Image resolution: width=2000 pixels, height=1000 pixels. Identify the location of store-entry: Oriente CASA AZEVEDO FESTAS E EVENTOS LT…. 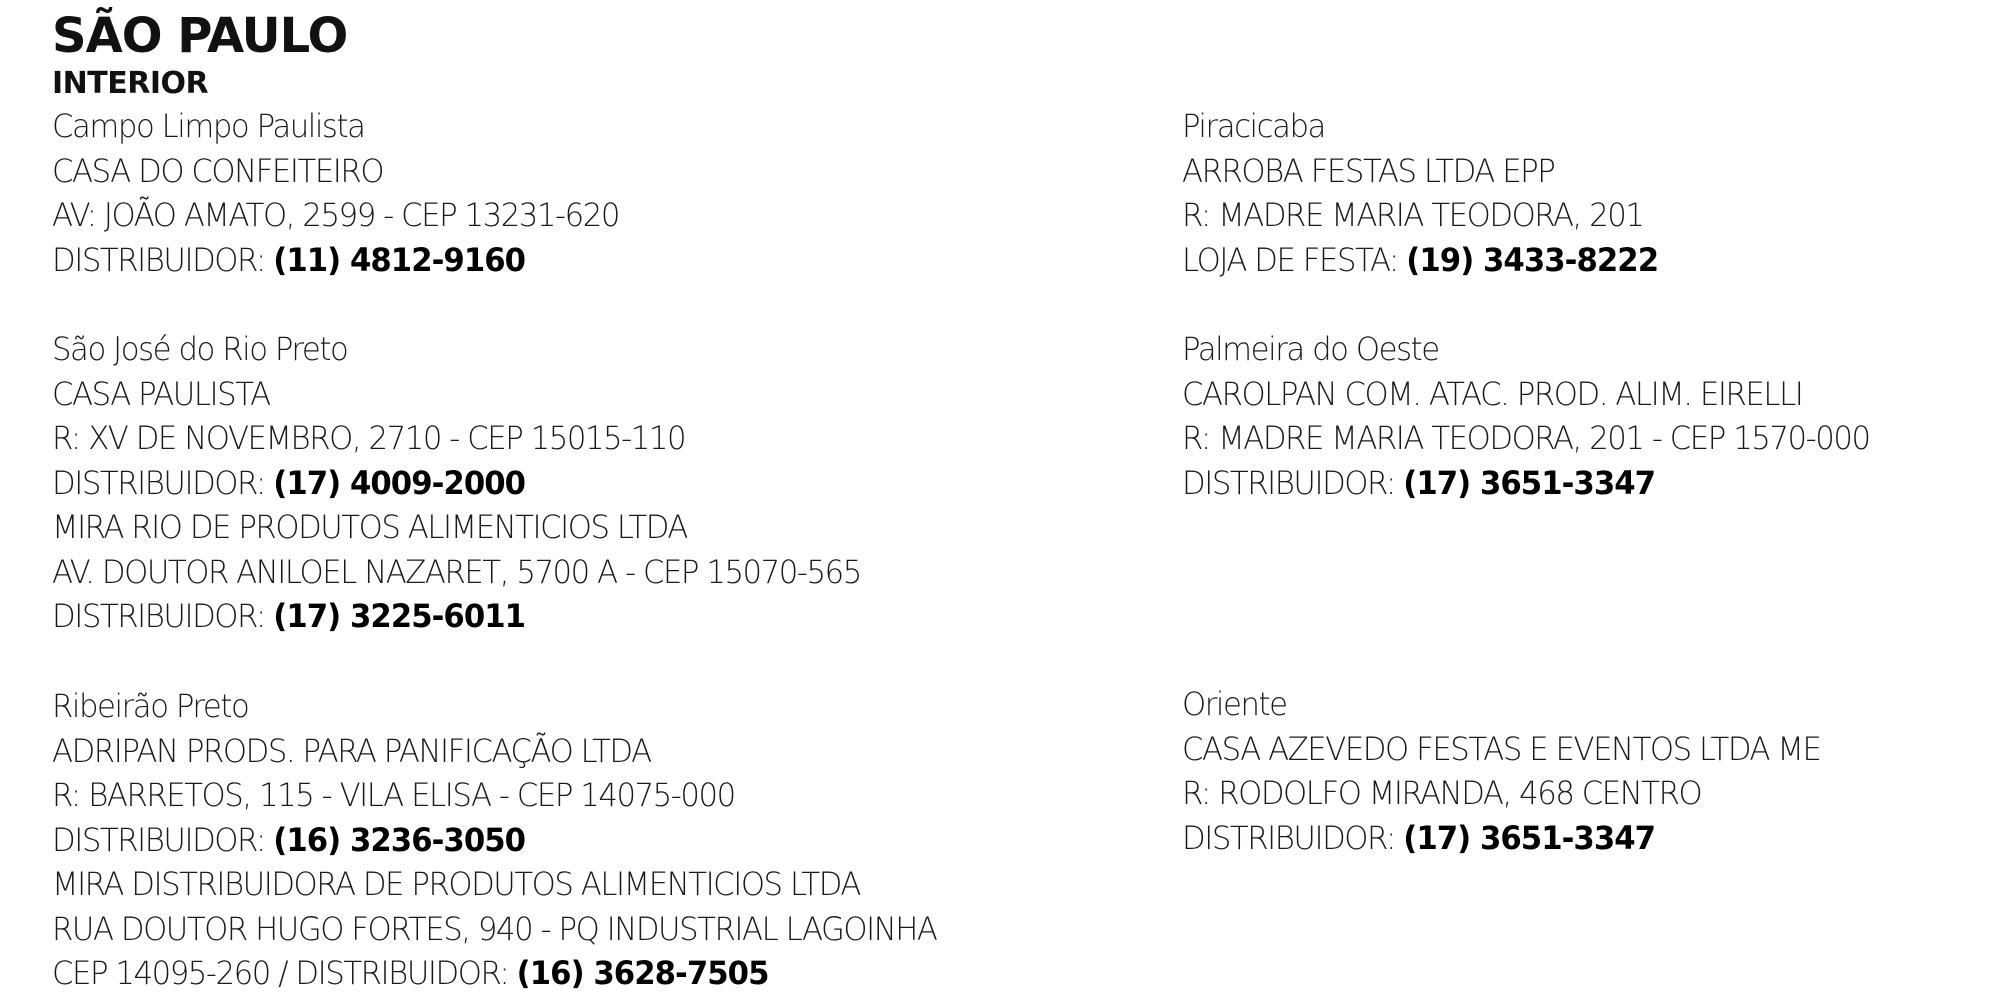
(1514, 771).